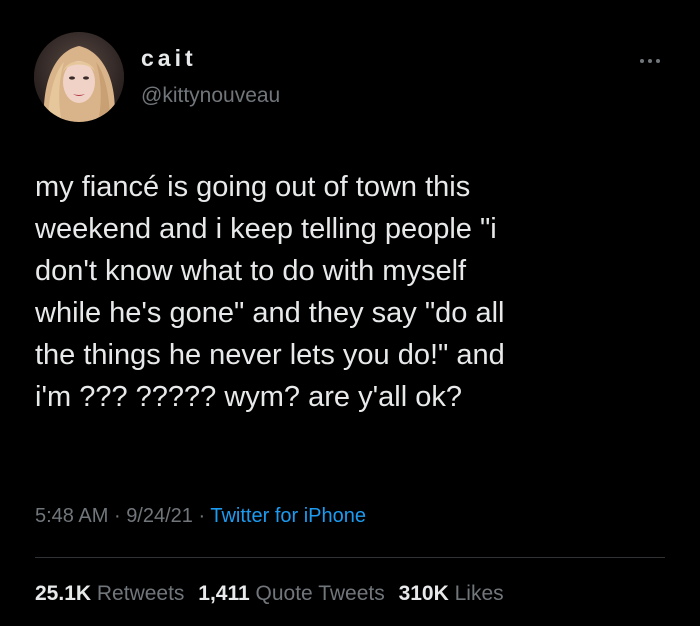  Describe the element at coordinates (224, 593) in the screenshot. I see `quotes-count: 1,411` at that location.